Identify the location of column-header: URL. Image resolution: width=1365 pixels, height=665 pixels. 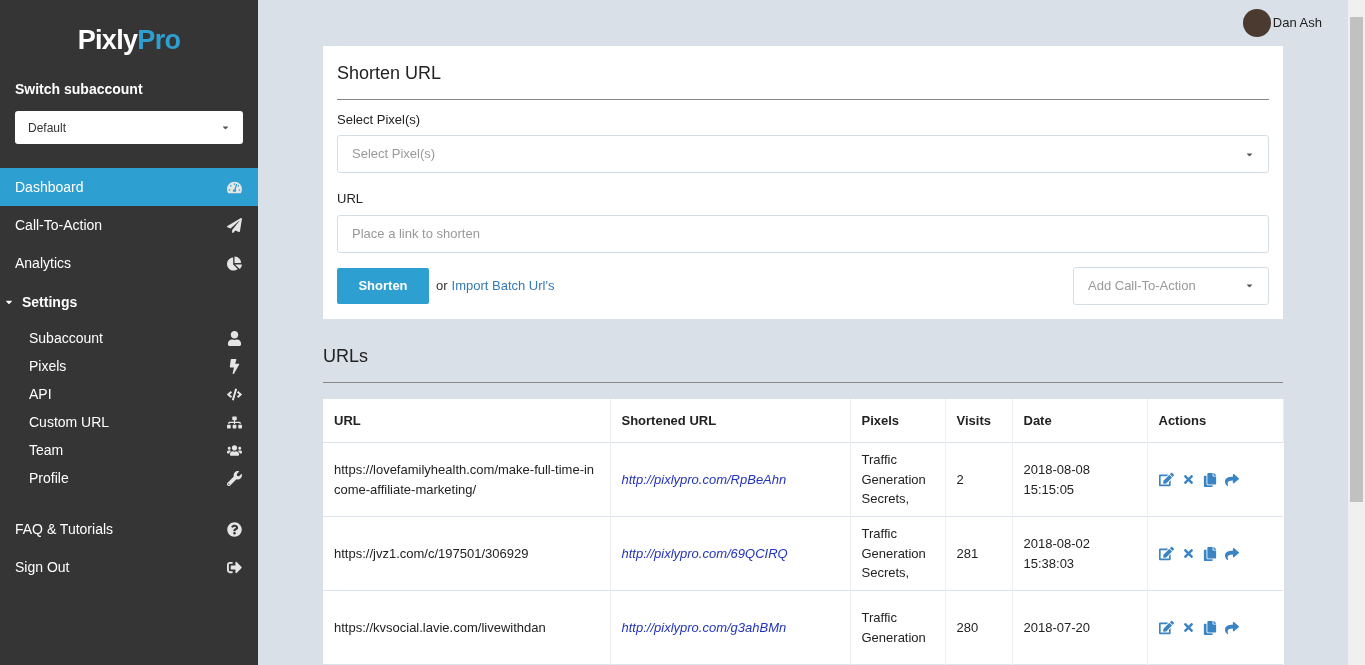
(466, 420).